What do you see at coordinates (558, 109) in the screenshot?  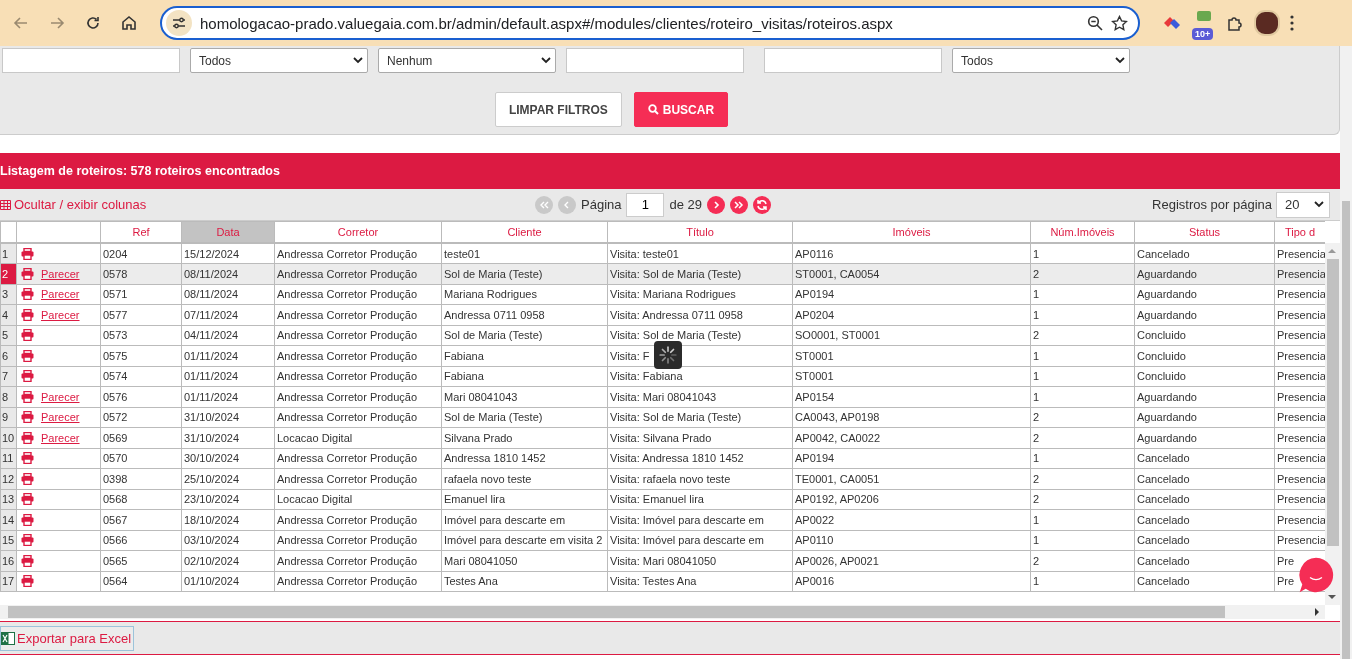 I see `clear-filters-button: LIMPAR FILTROS` at bounding box center [558, 109].